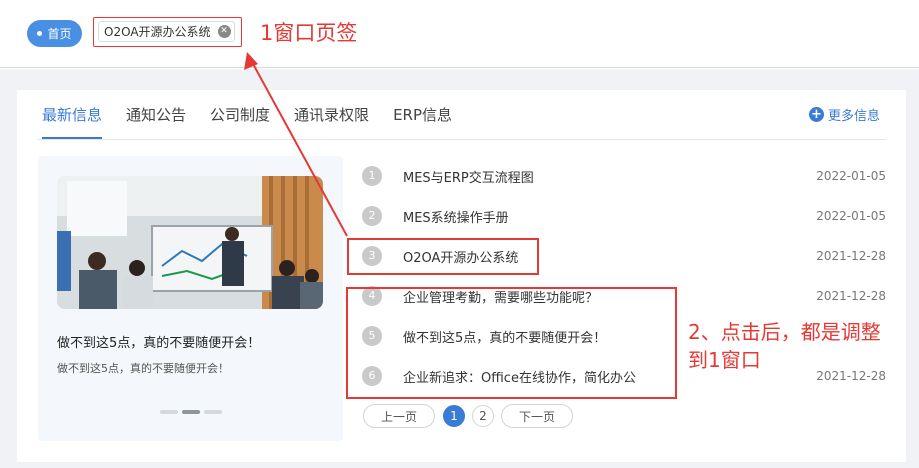 This screenshot has height=468, width=919. Describe the element at coordinates (483, 416) in the screenshot. I see `page-2-button: 2` at that location.